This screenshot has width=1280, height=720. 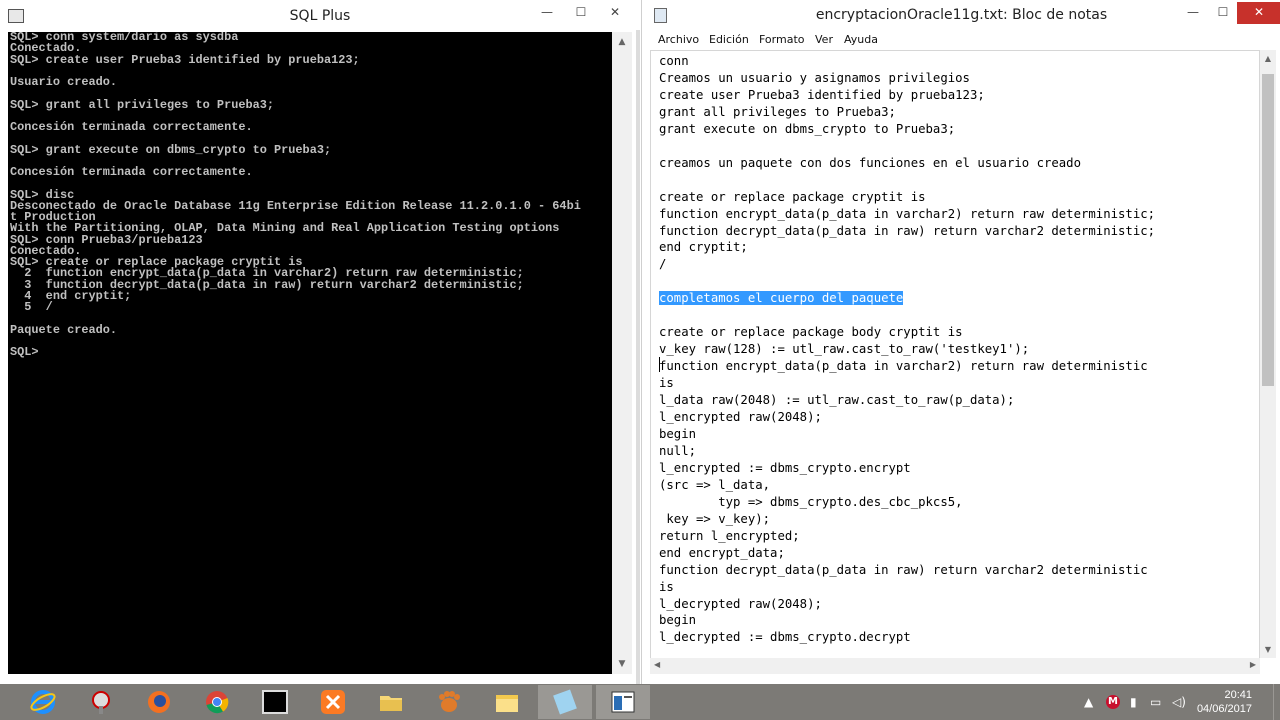 I want to click on sqlplus-icon, so click(x=623, y=702).